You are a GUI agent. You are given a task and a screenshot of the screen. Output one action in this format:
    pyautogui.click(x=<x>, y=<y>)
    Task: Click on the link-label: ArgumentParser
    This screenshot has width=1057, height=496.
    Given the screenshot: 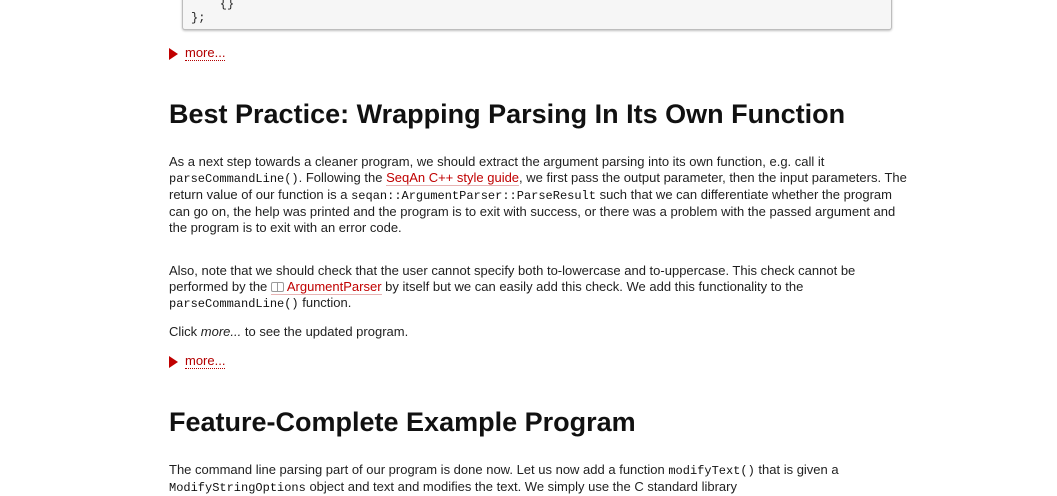 What is the action you would take?
    pyautogui.click(x=334, y=286)
    